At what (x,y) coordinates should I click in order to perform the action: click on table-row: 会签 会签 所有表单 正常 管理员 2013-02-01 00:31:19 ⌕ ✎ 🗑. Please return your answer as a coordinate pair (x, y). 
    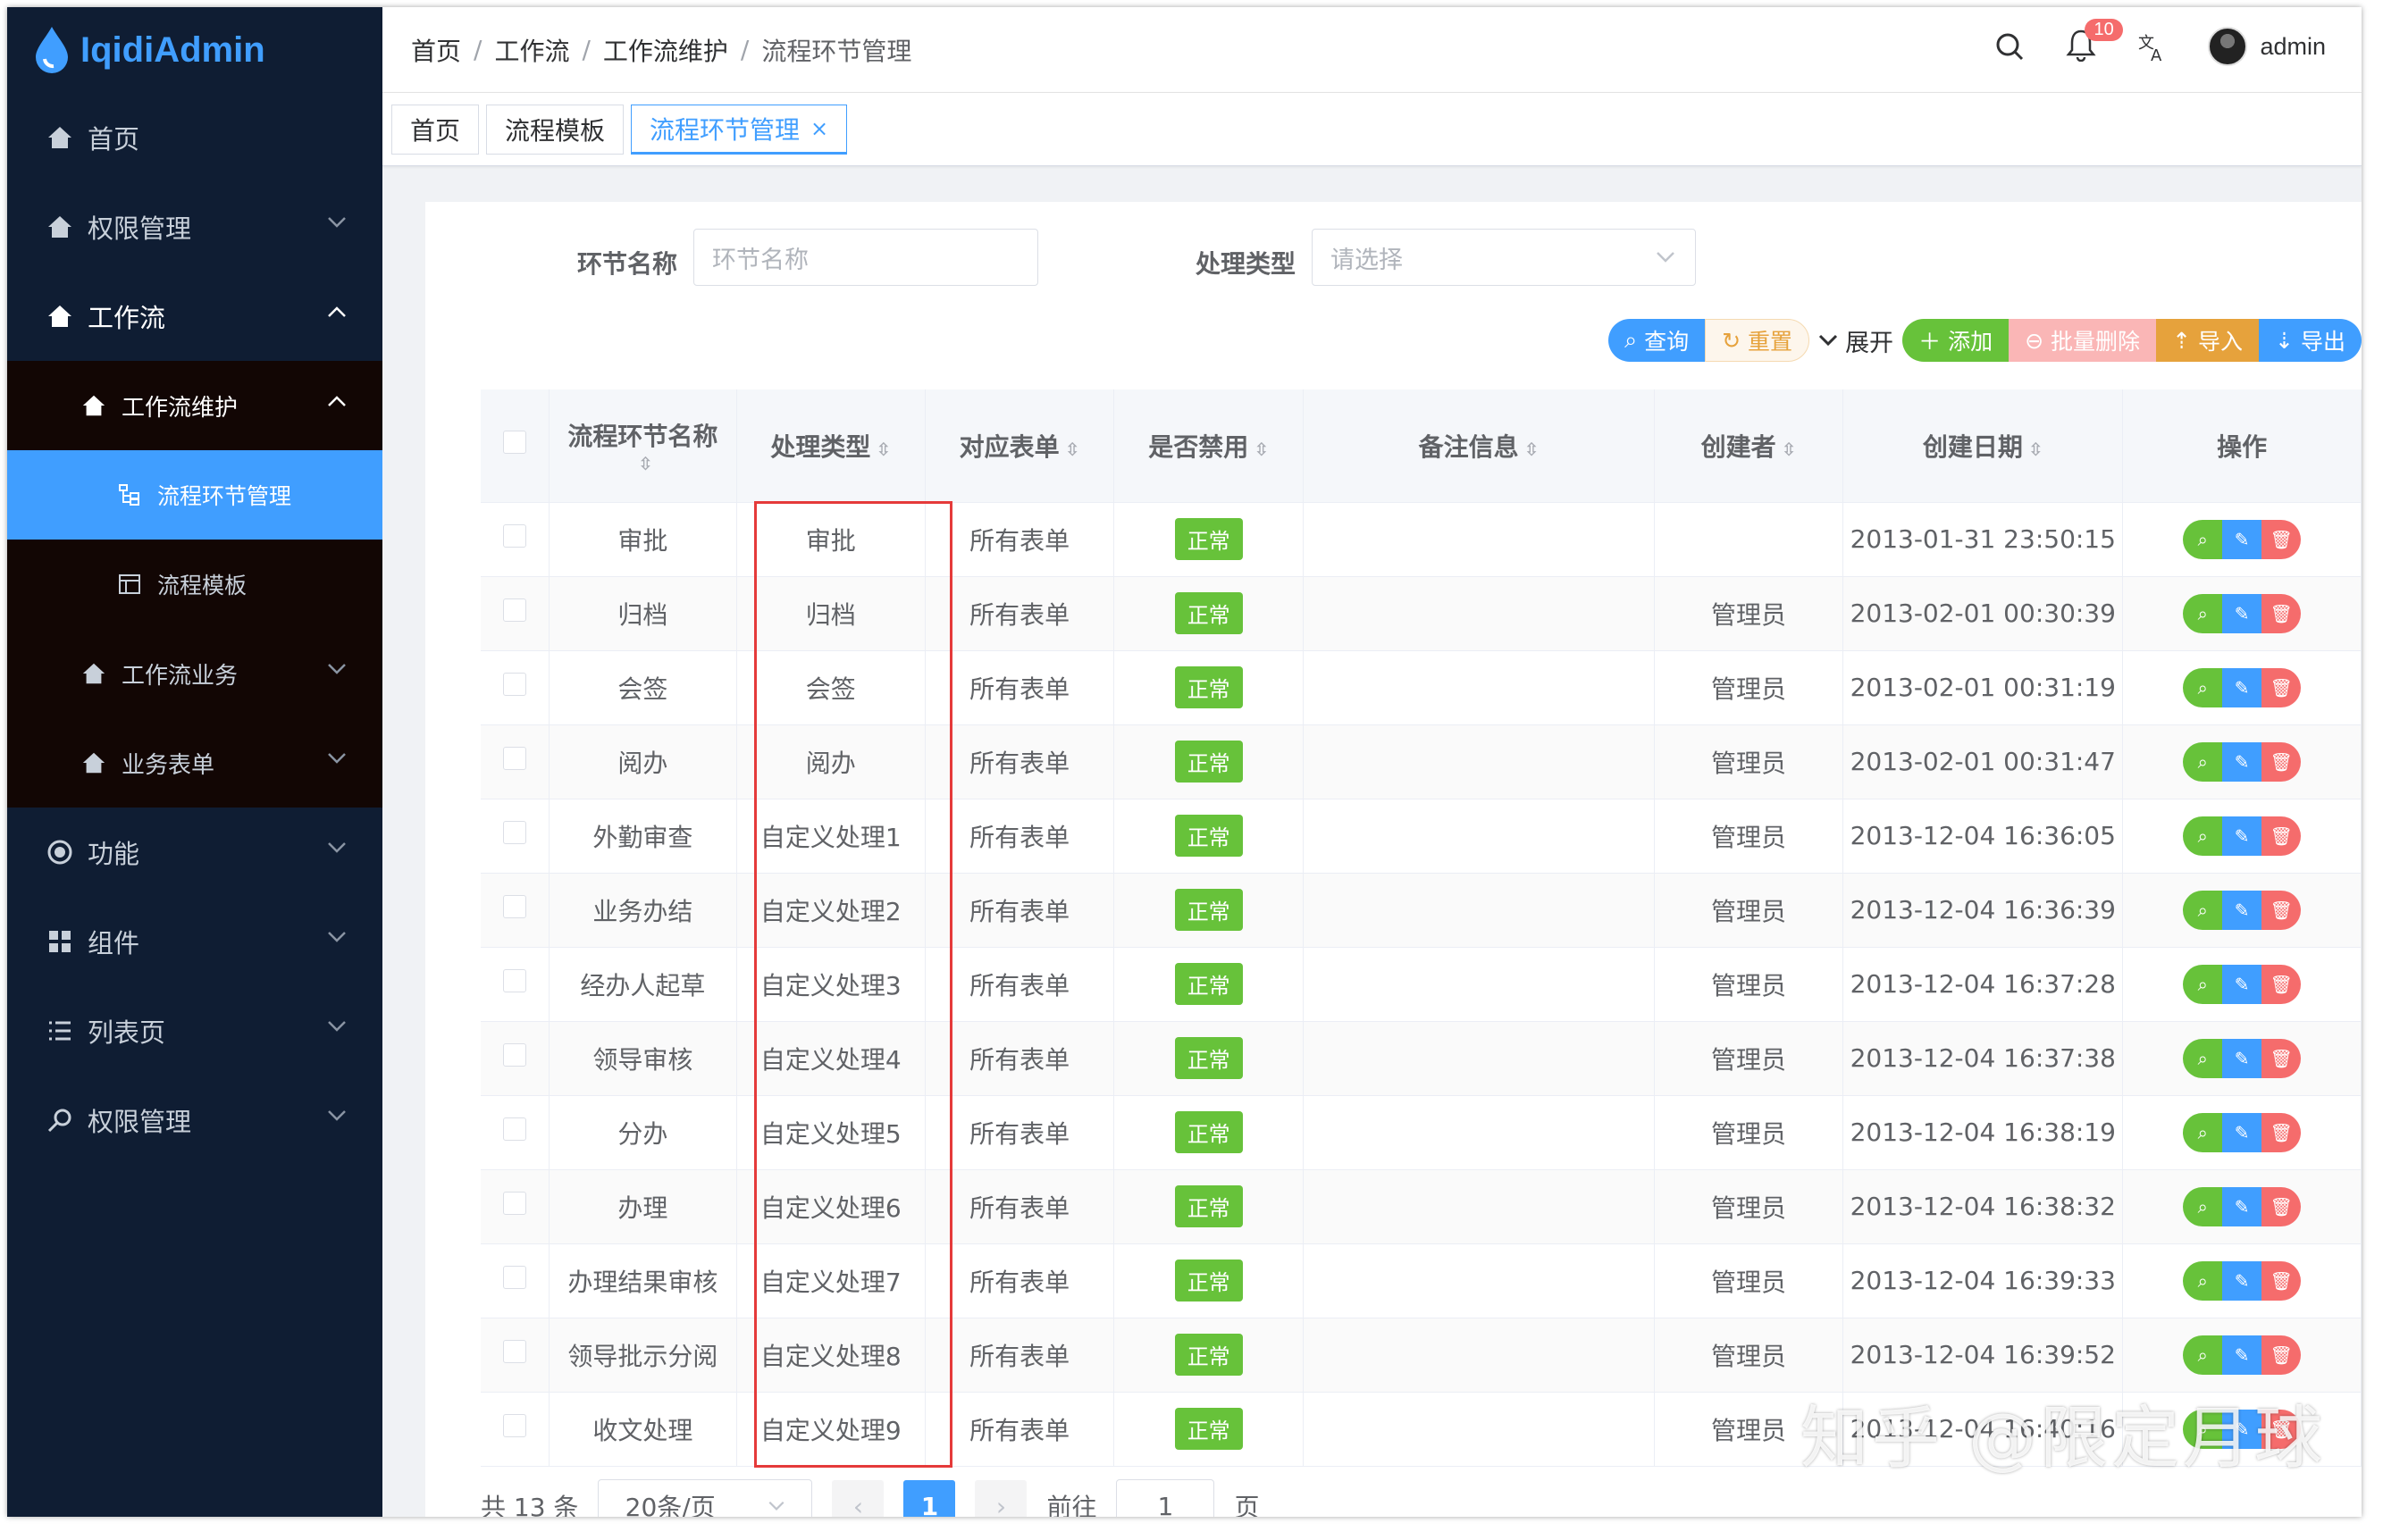
    Looking at the image, I should click on (1422, 688).